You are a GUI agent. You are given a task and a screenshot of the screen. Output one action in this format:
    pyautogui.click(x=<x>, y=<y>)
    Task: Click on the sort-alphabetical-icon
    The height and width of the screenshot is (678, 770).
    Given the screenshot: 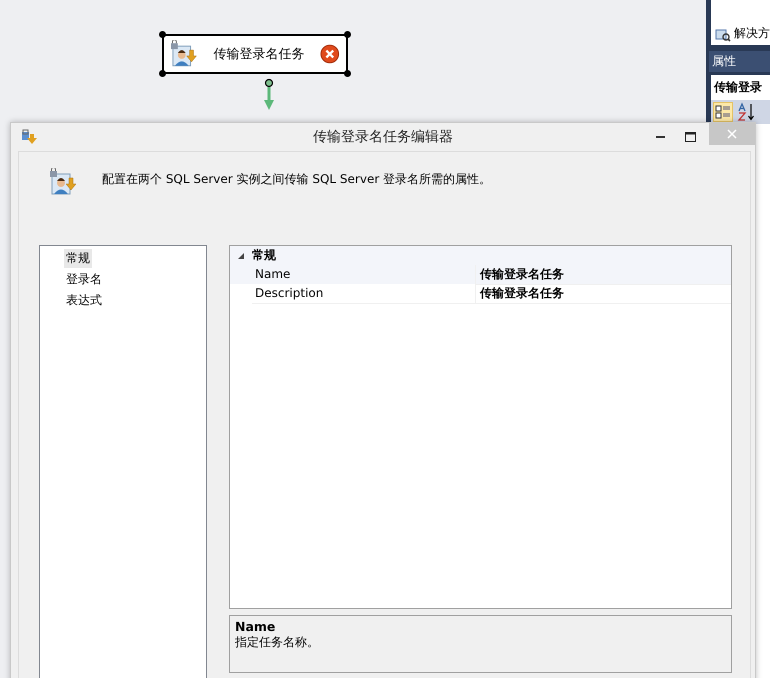 What is the action you would take?
    pyautogui.click(x=746, y=112)
    